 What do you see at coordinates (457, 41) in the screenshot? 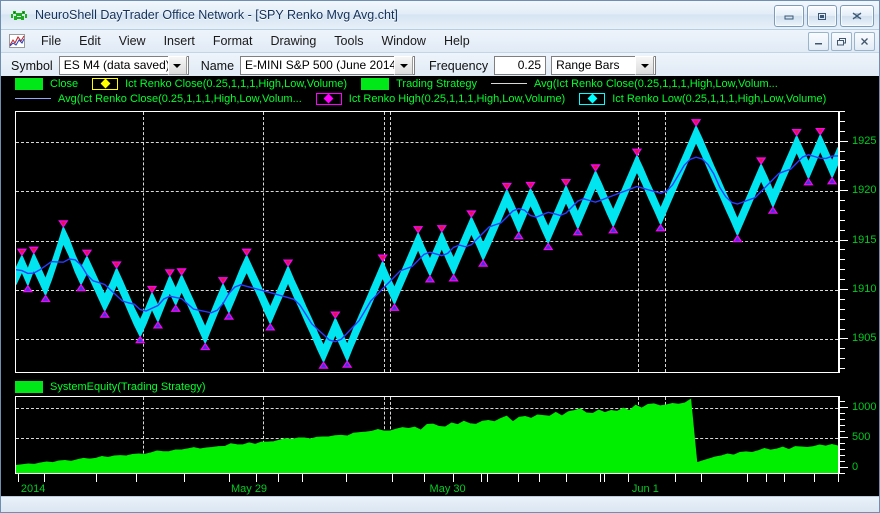
I see `menu-item-help: Help` at bounding box center [457, 41].